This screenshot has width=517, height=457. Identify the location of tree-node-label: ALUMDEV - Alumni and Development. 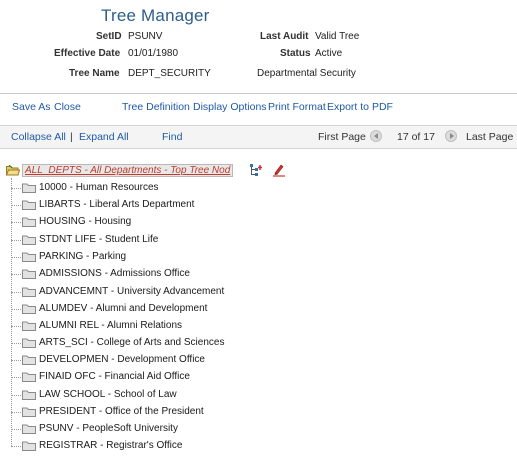
(123, 308).